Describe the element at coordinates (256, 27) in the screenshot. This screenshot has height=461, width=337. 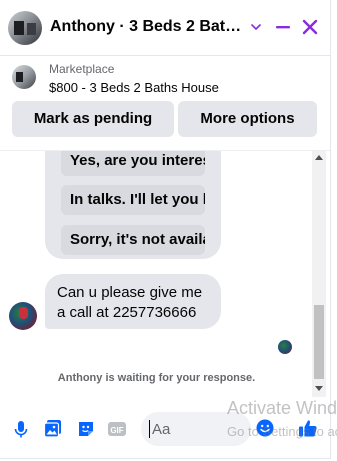
I see `chevron-down-icon` at that location.